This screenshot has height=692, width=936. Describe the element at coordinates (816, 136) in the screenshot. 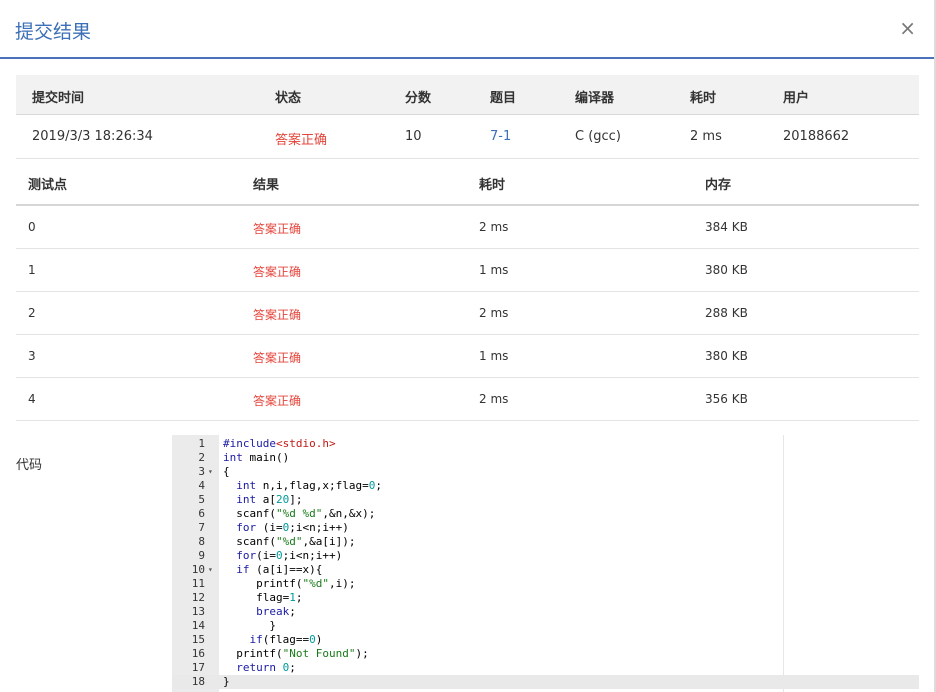

I see `user-id: 20188662` at that location.